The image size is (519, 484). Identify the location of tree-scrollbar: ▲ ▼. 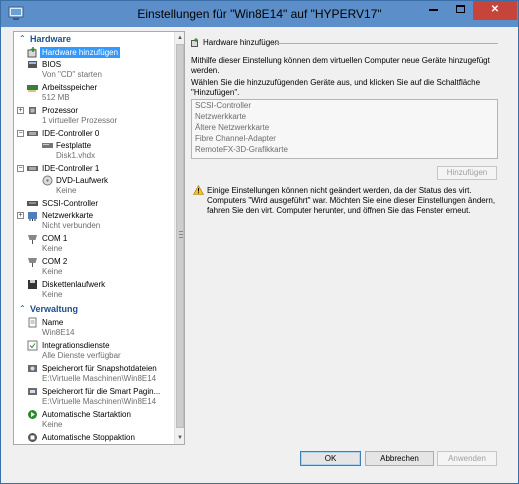
(179, 238).